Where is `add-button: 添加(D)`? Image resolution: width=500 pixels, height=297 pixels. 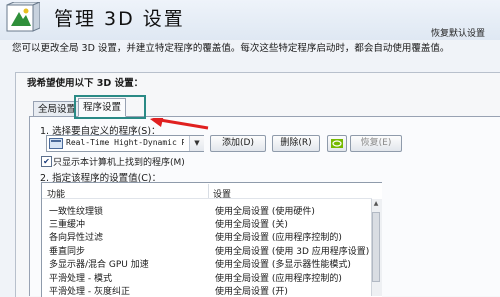
add-button: 添加(D) is located at coordinates (238, 143).